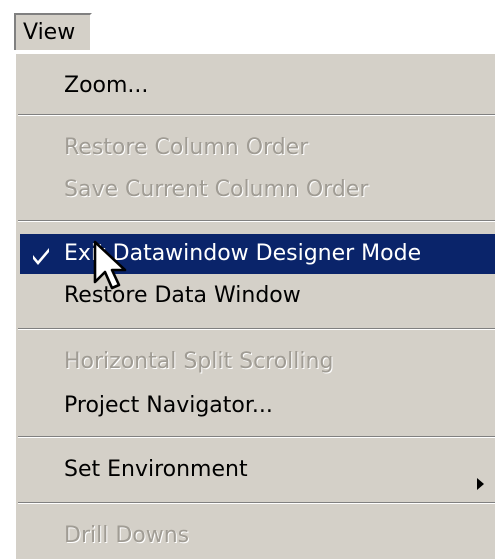 The image size is (495, 559). I want to click on menu-view: View, so click(53, 31).